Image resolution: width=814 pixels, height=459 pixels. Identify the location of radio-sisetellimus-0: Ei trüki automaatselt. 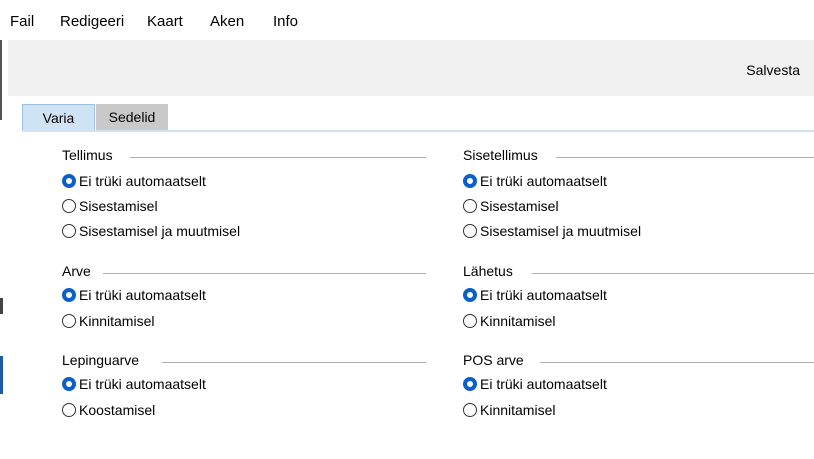
(535, 181).